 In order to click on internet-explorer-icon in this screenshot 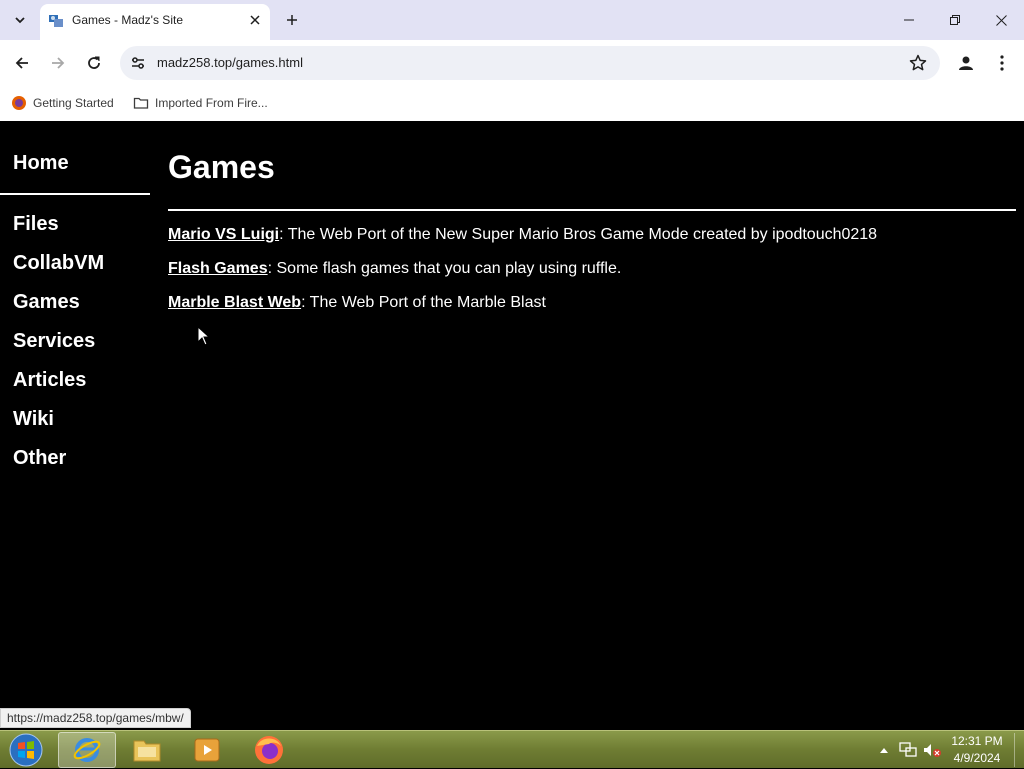, I will do `click(87, 750)`.